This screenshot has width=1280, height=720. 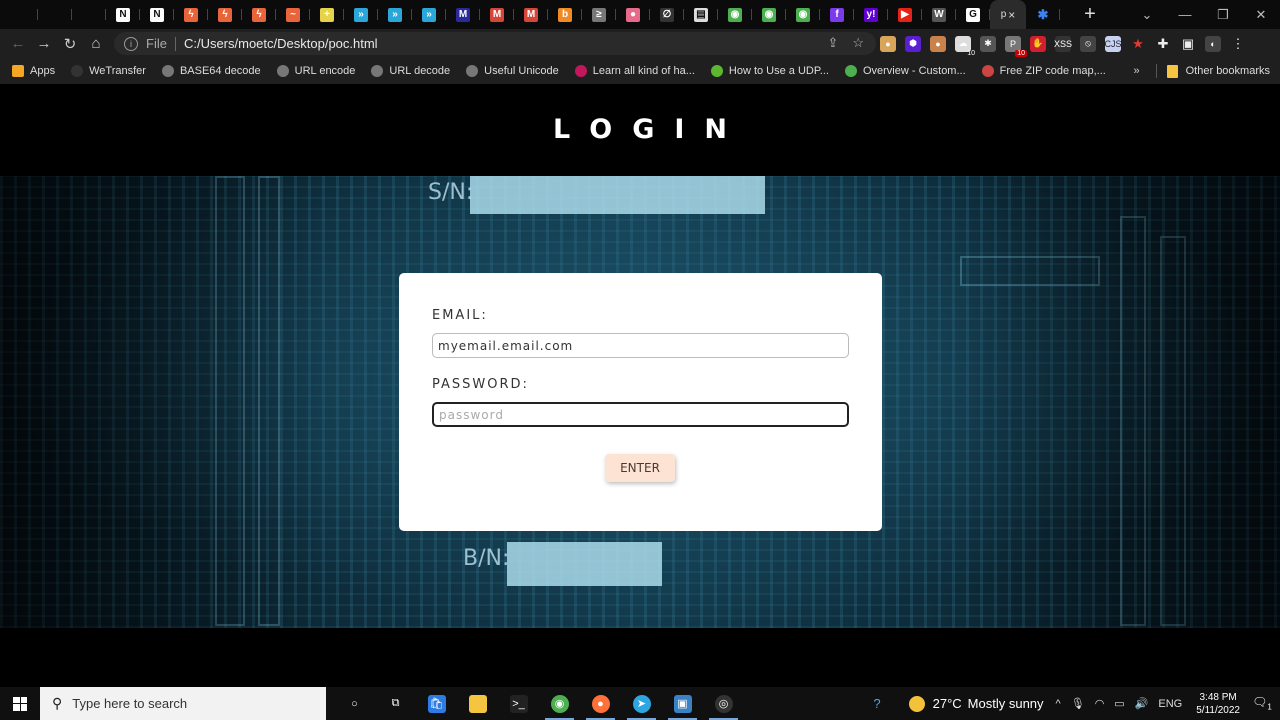 What do you see at coordinates (1100, 703) in the screenshot?
I see `wifi-icon: ◠` at bounding box center [1100, 703].